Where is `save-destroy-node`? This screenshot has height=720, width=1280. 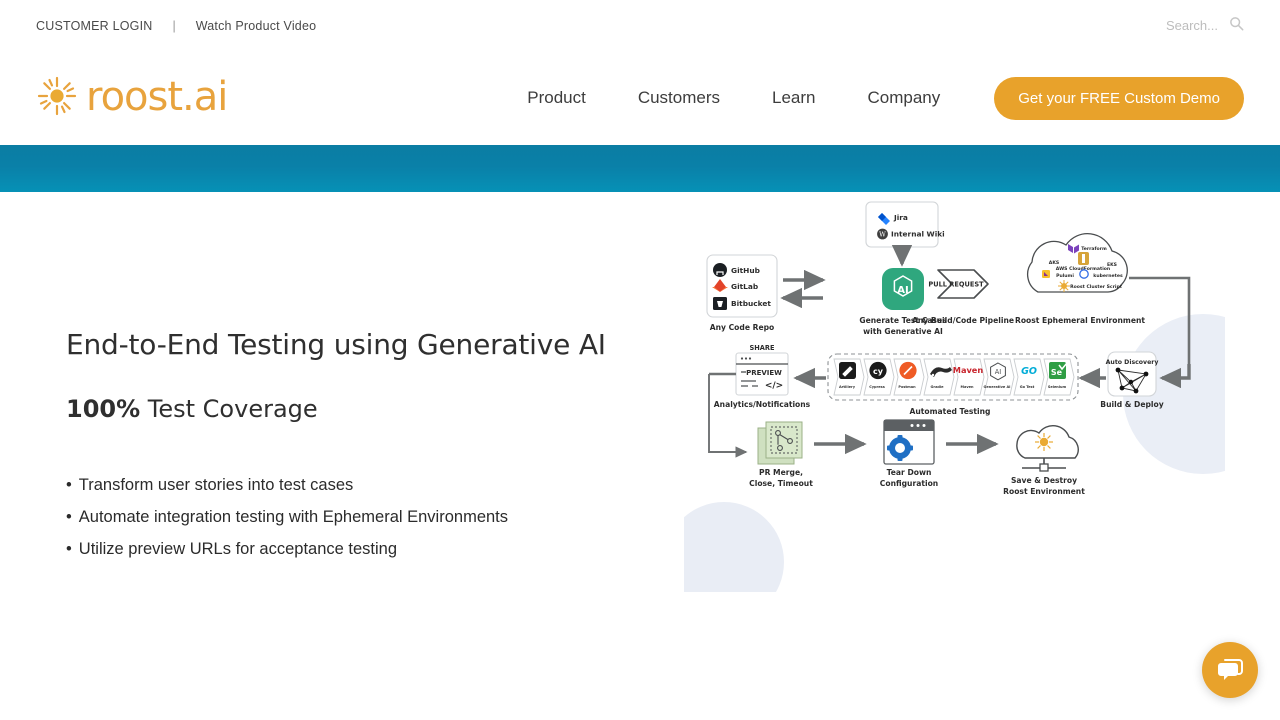
save-destroy-node is located at coordinates (1047, 448).